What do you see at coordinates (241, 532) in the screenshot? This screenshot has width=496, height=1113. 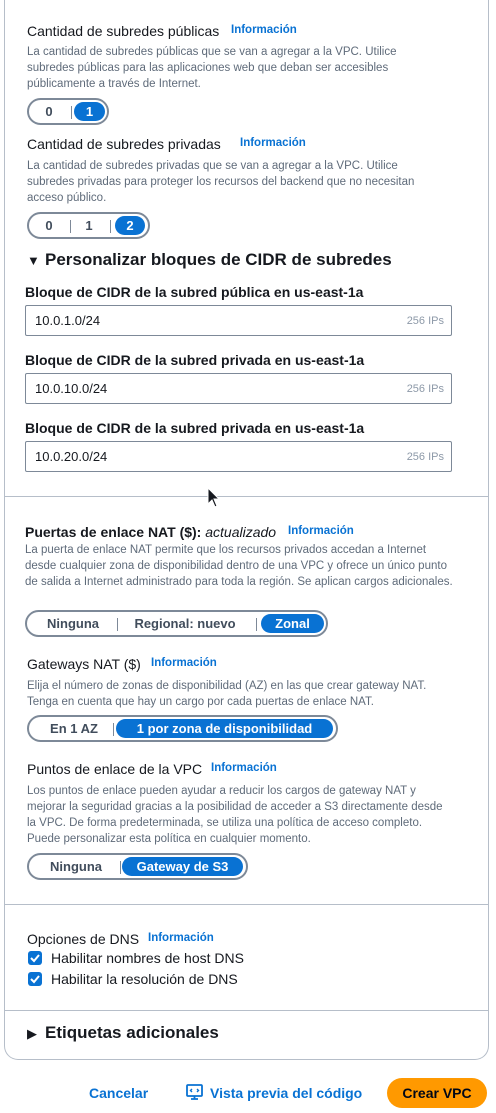 I see `nat-gateways-updated-tag: actualizado` at bounding box center [241, 532].